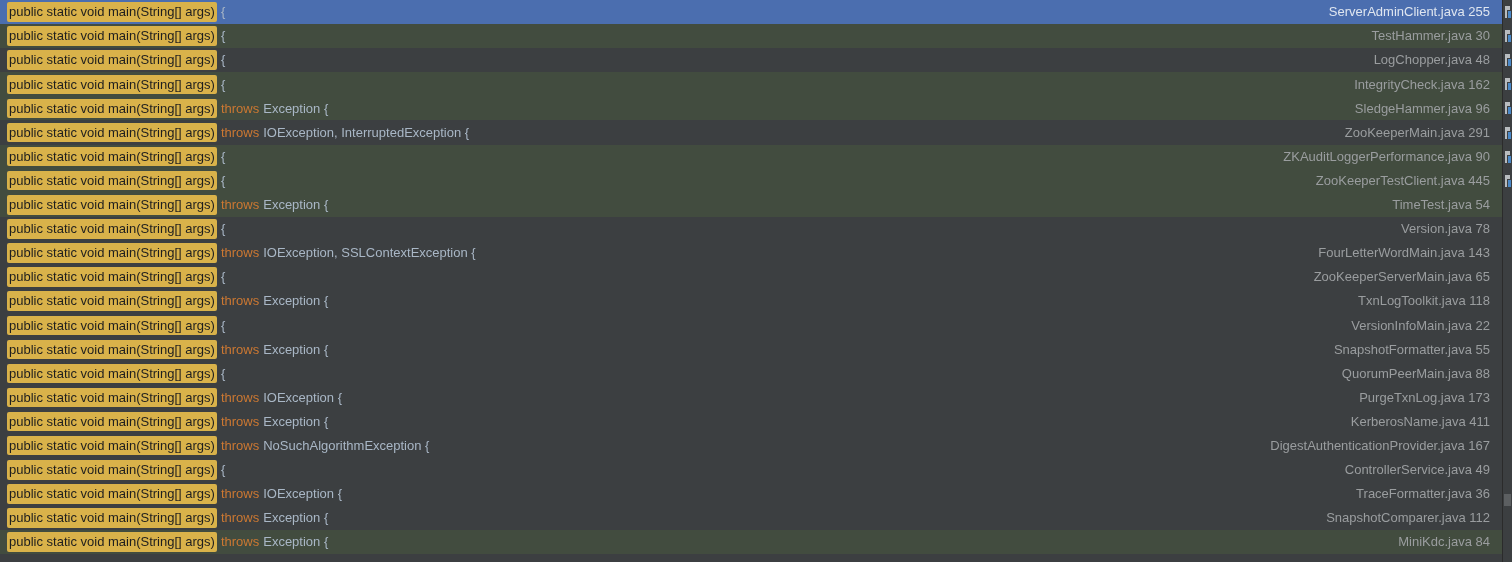  I want to click on file-location: TxnLogToolkit.java 118, so click(1424, 301).